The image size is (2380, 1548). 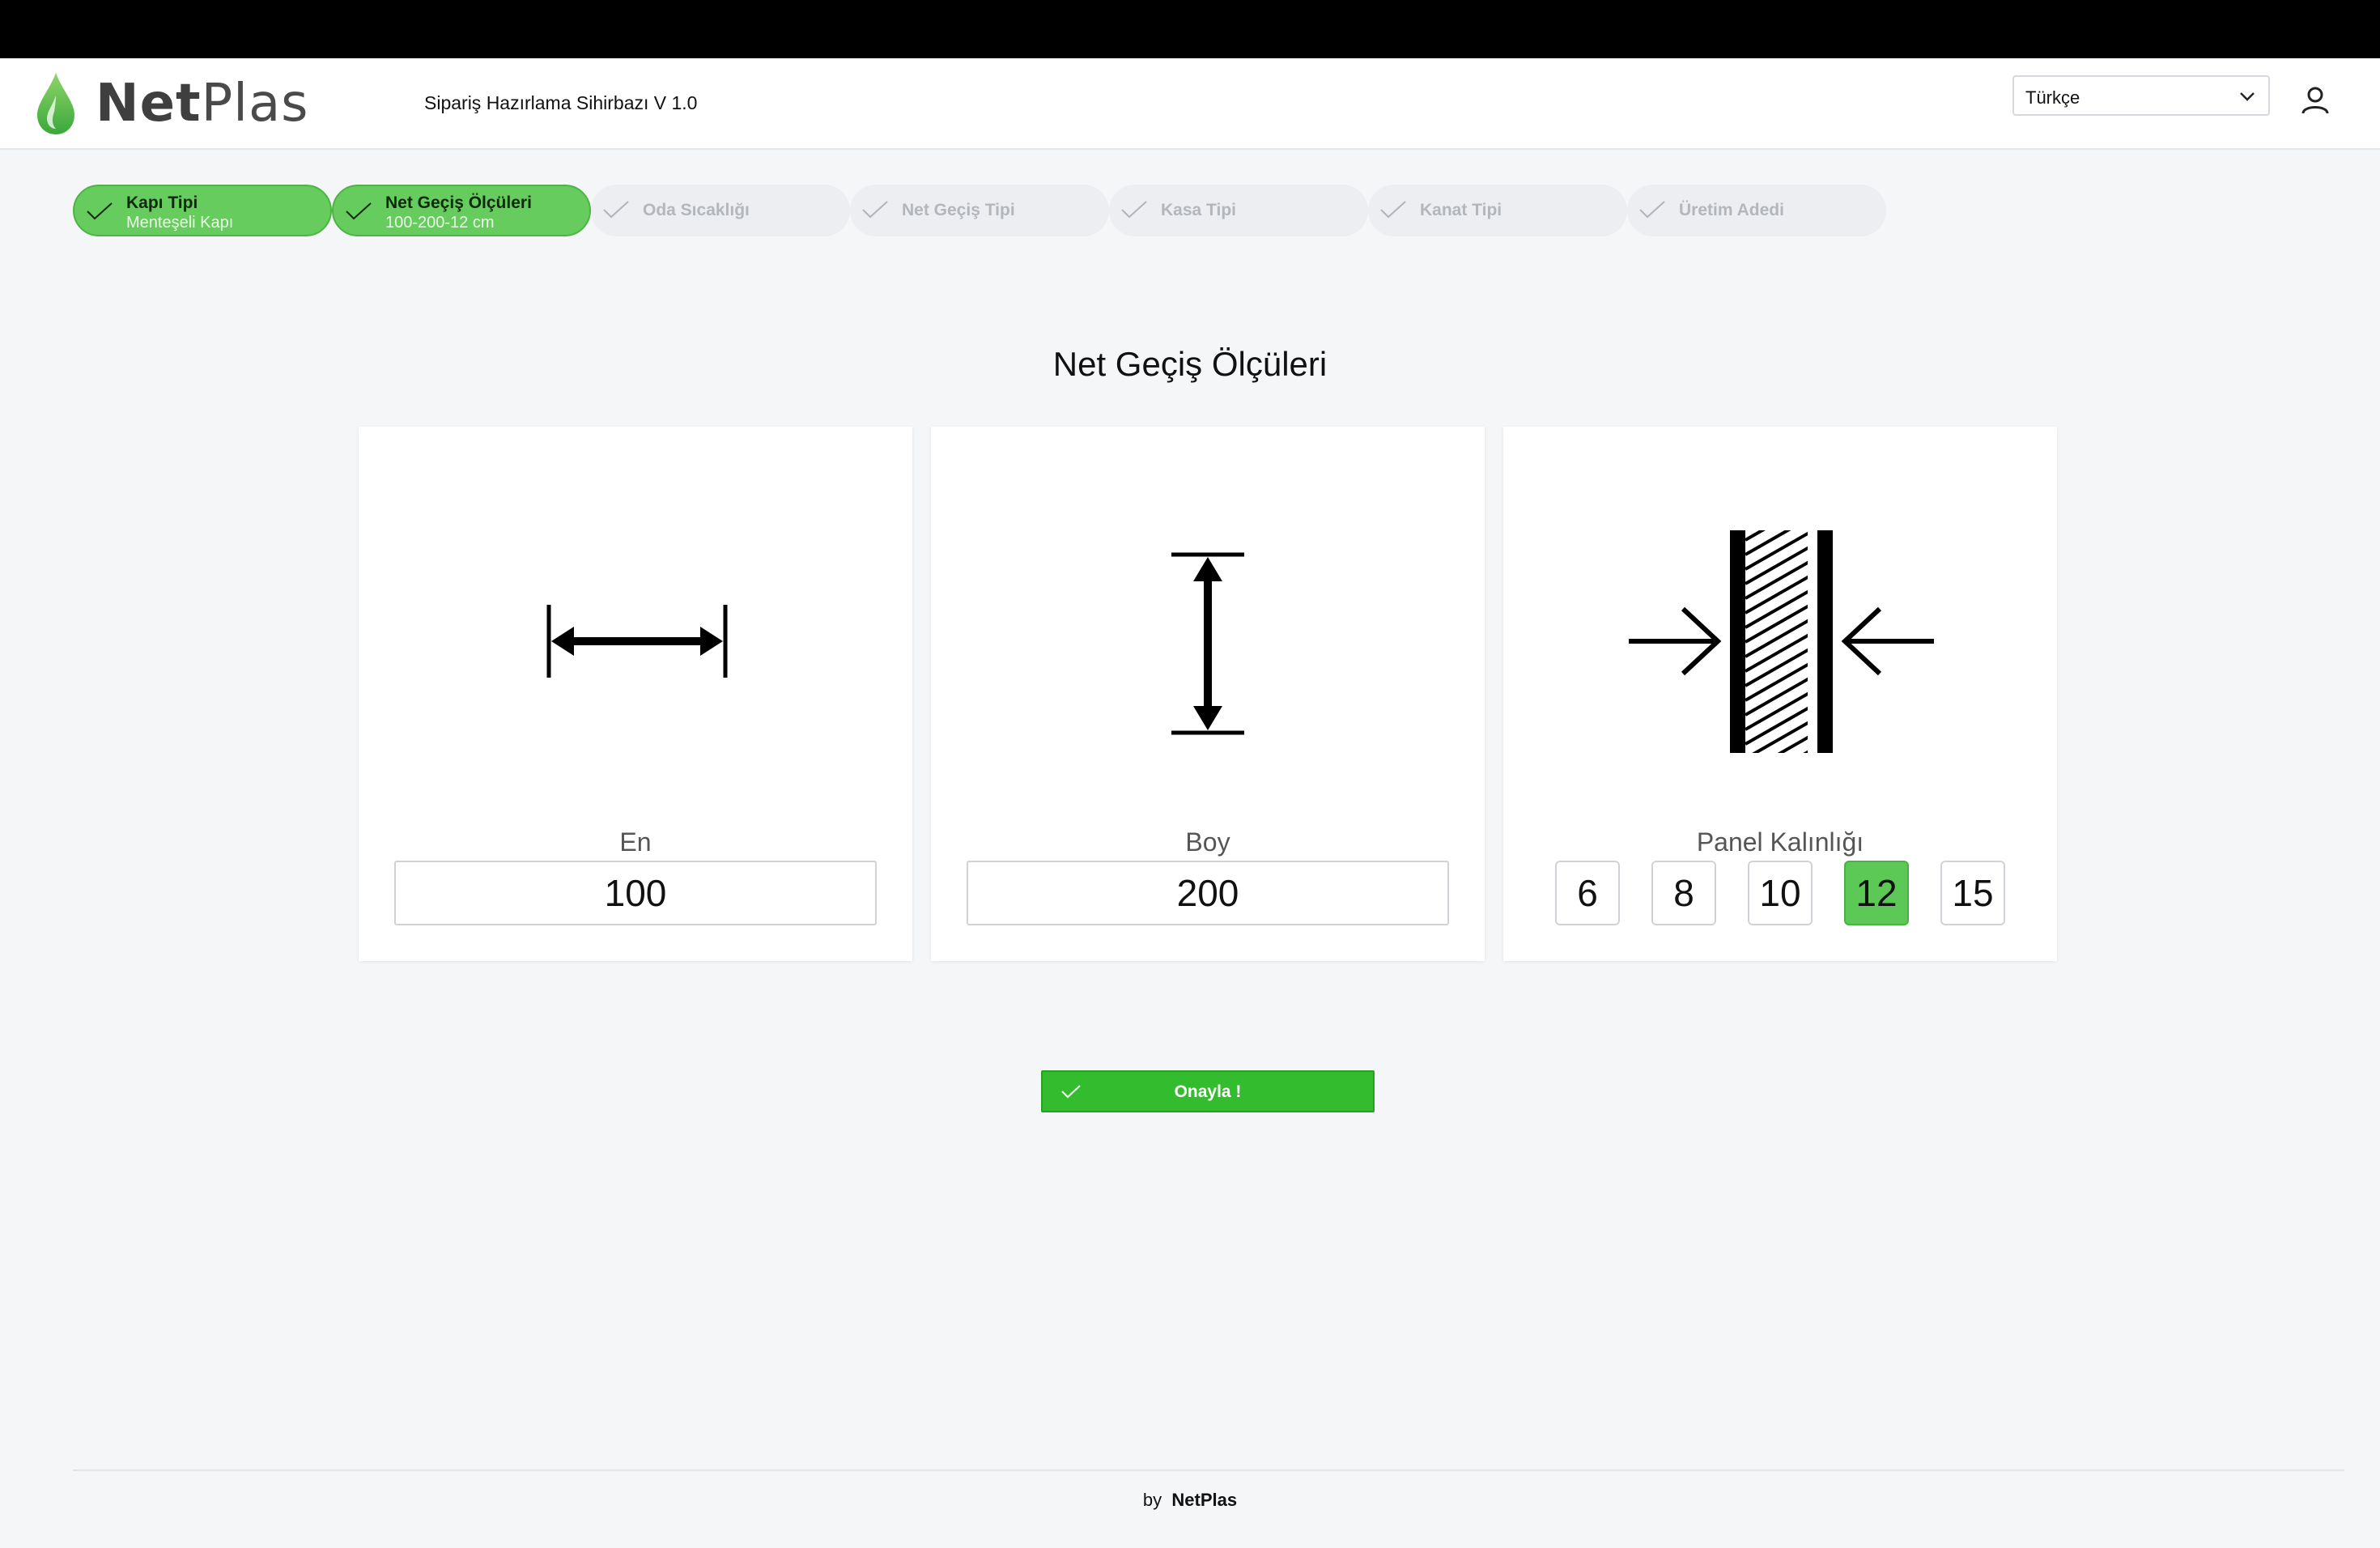 I want to click on step-kanat-tipi: Kanat Tipi, so click(x=1498, y=210).